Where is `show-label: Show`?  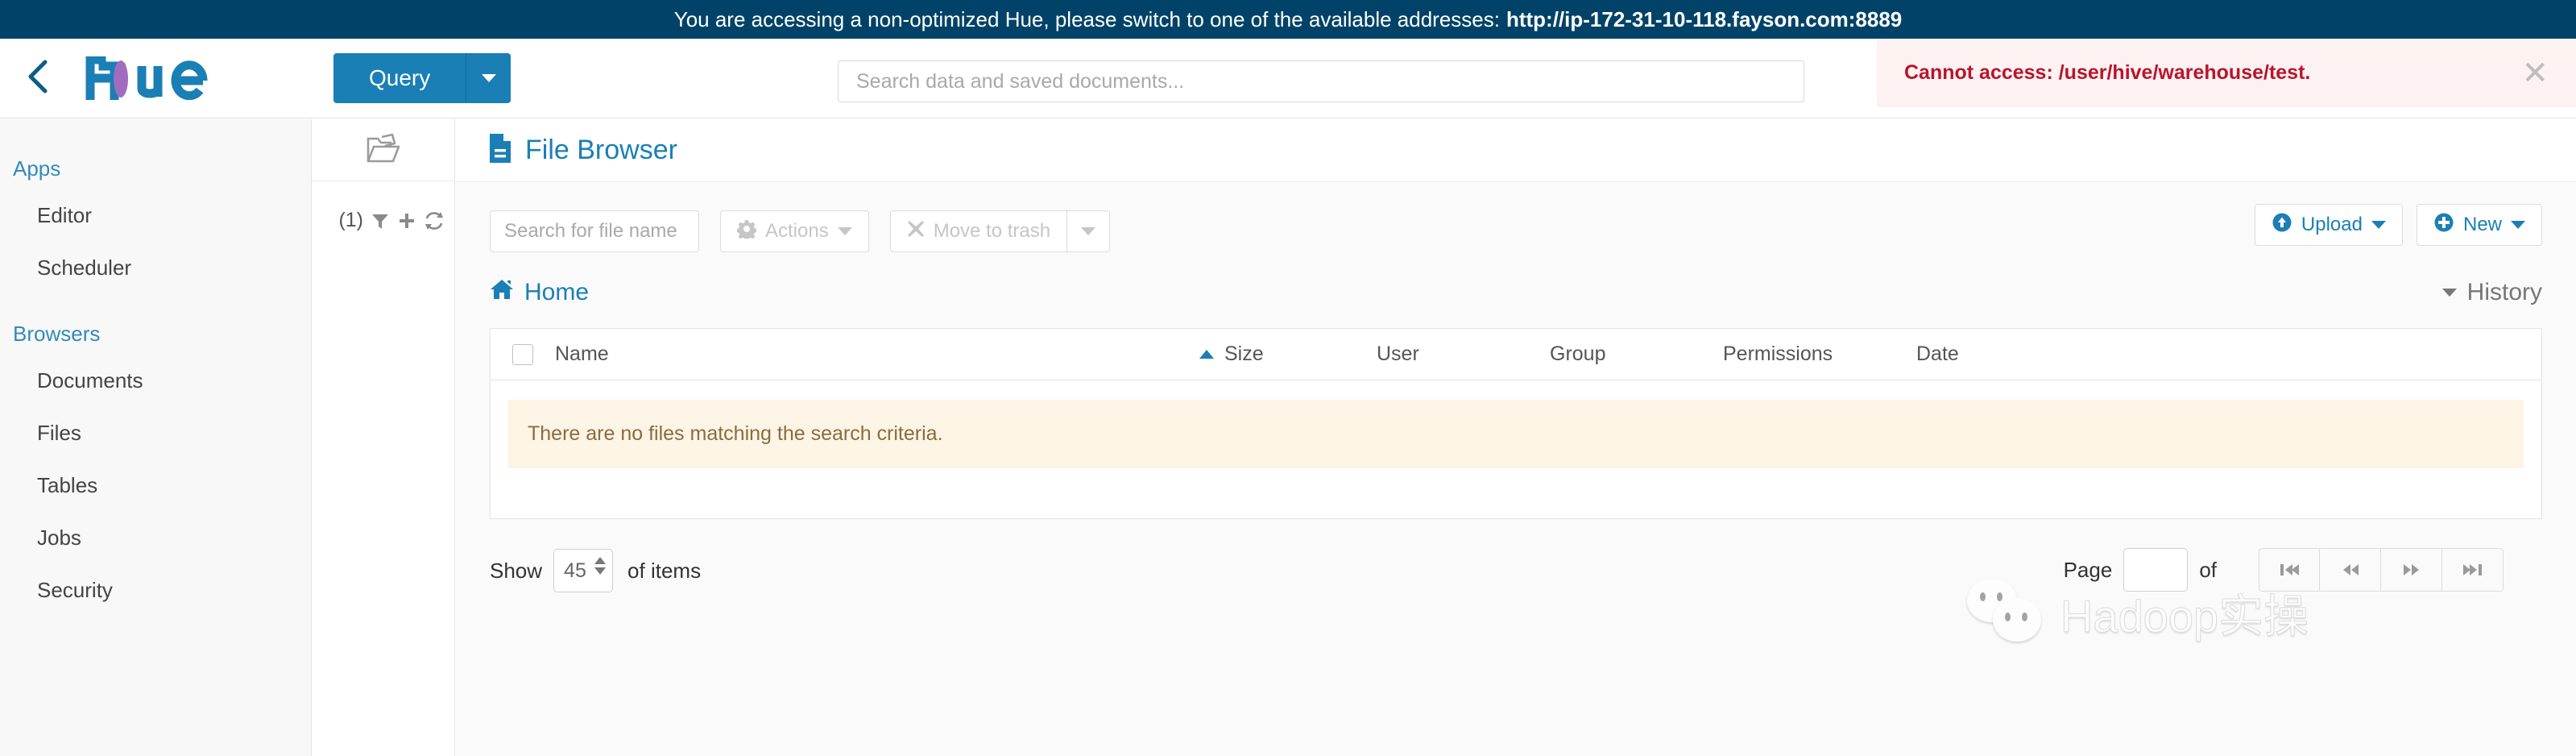
show-label: Show is located at coordinates (516, 570).